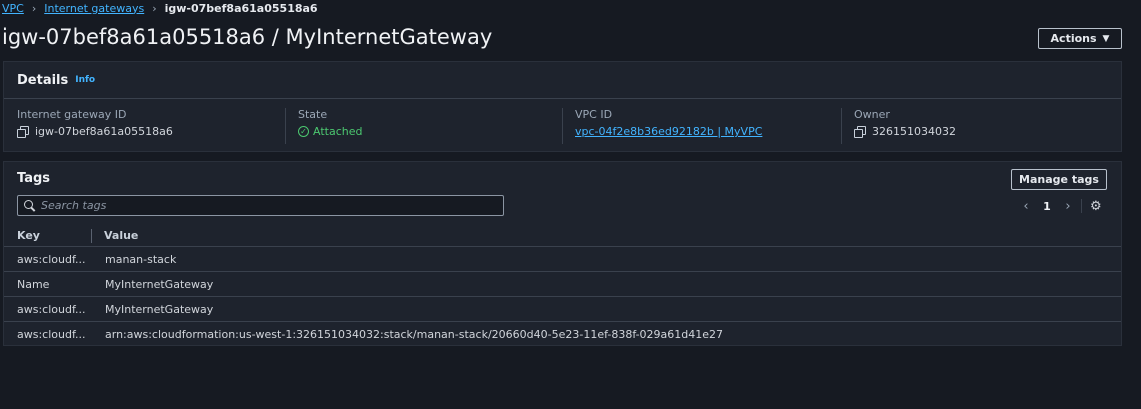 The height and width of the screenshot is (409, 1141). I want to click on state-label: State, so click(313, 114).